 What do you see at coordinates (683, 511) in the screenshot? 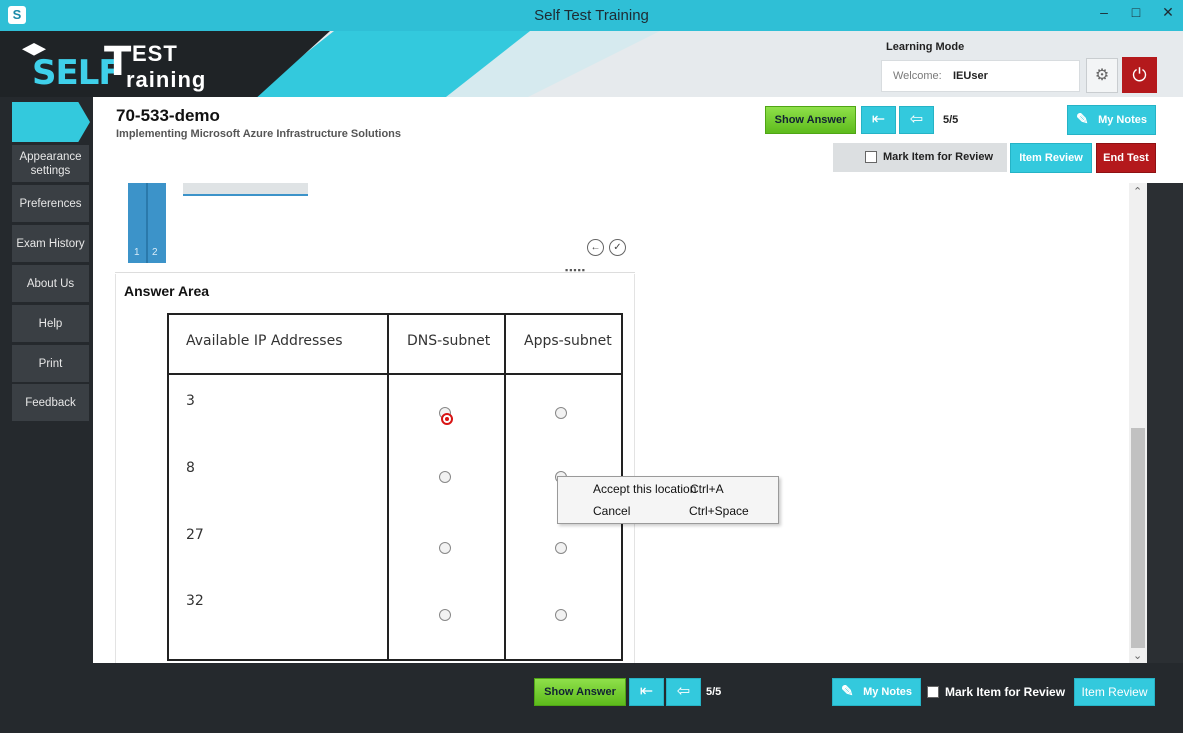
I see `context-menu-item: Cancel Ctrl+Space` at bounding box center [683, 511].